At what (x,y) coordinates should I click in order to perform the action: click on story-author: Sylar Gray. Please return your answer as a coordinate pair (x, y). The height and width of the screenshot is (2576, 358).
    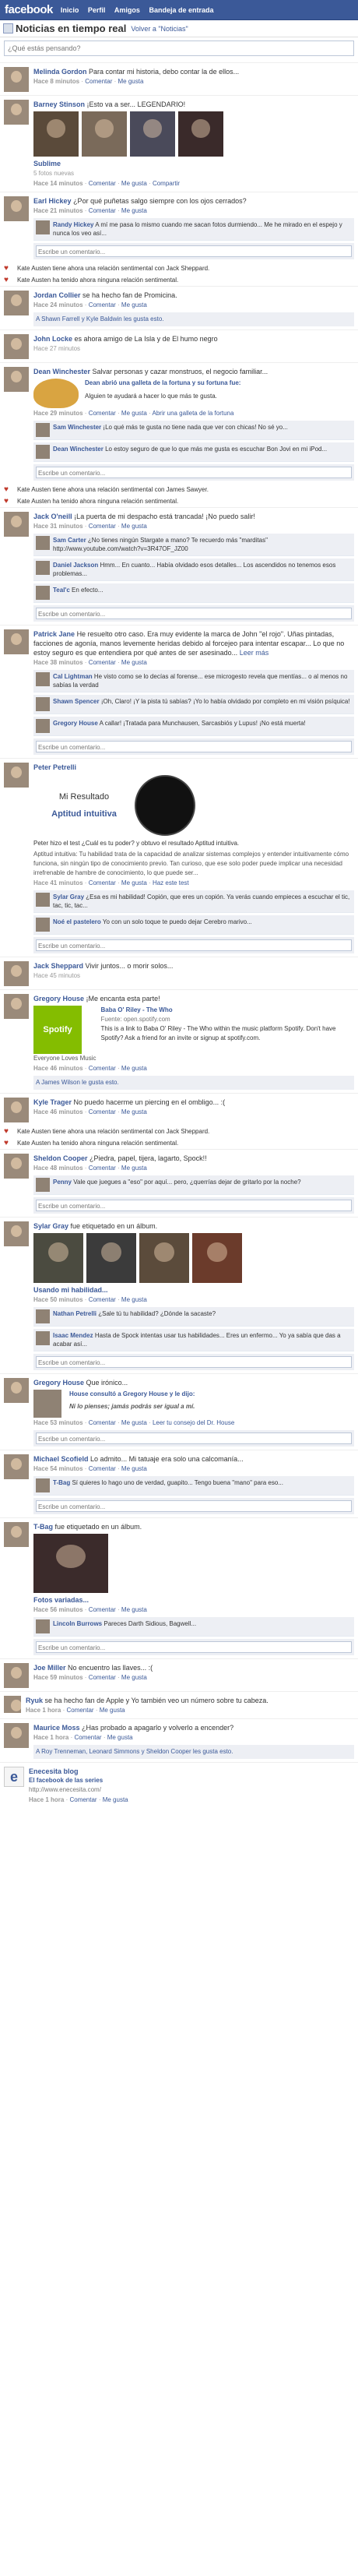
    Looking at the image, I should click on (50, 1226).